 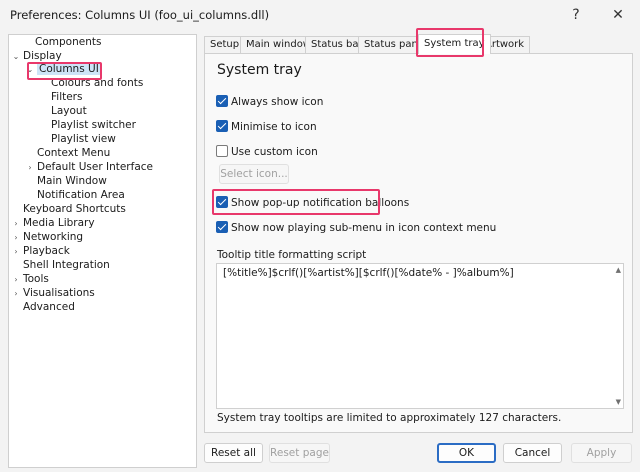 What do you see at coordinates (269, 102) in the screenshot?
I see `always-show-icon-checkbox: Always show icon` at bounding box center [269, 102].